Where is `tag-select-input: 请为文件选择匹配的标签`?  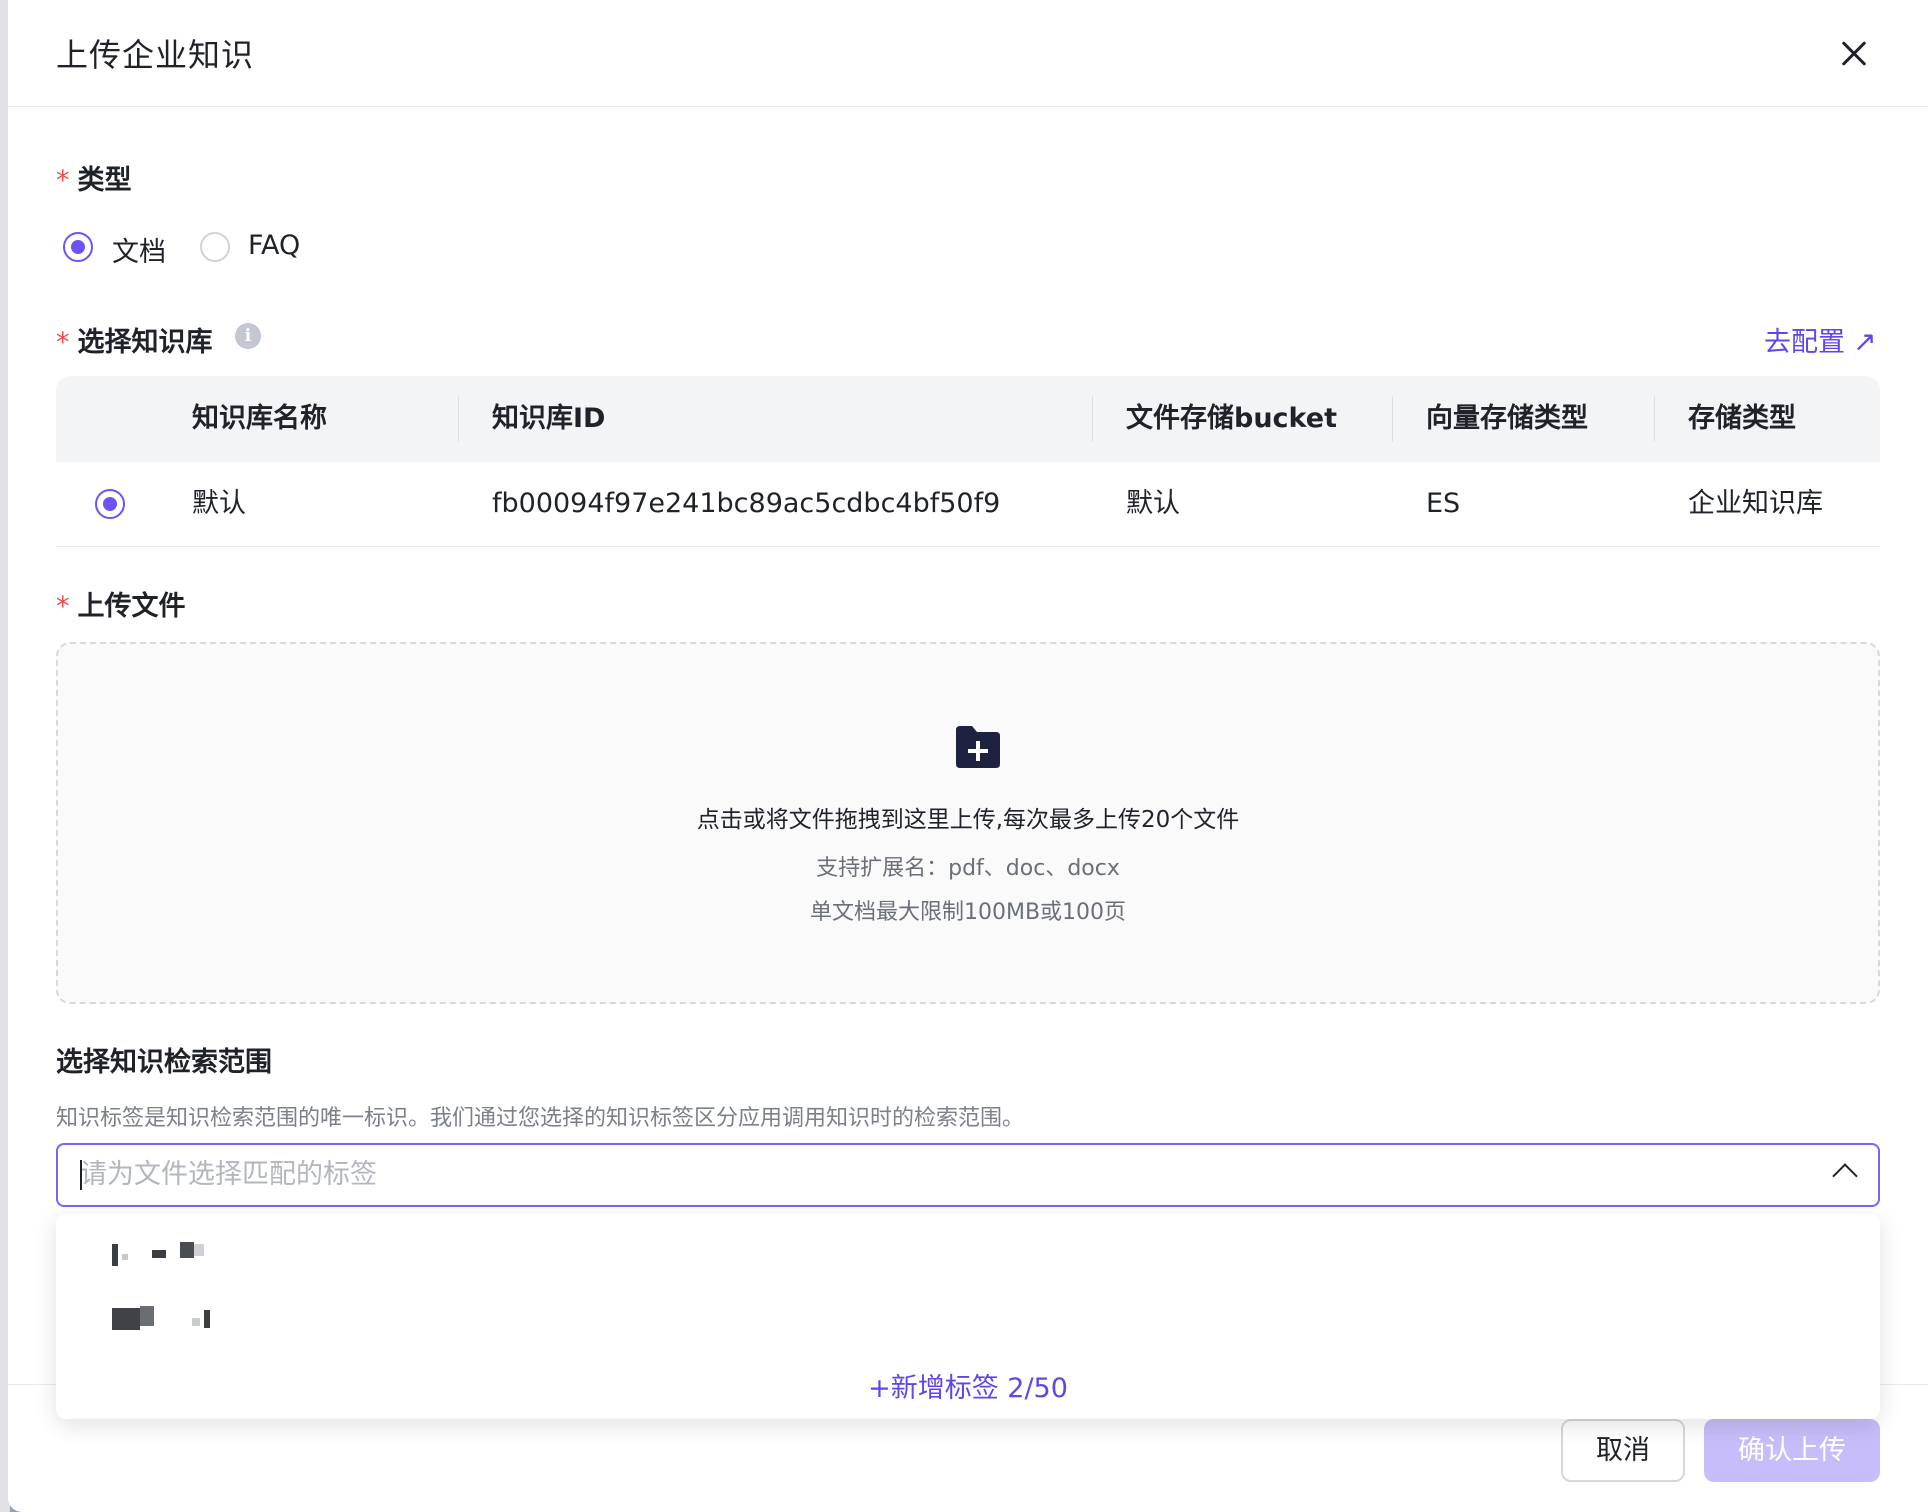
tag-select-input: 请为文件选择匹配的标签 is located at coordinates (968, 1175).